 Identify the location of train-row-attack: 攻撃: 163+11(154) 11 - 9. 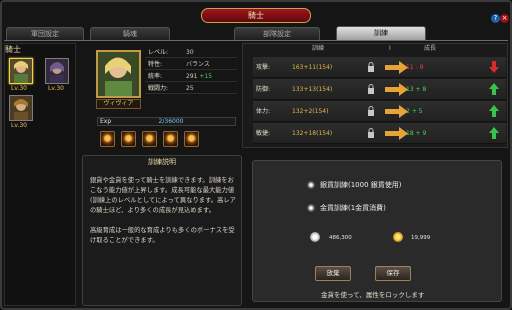
(379, 67).